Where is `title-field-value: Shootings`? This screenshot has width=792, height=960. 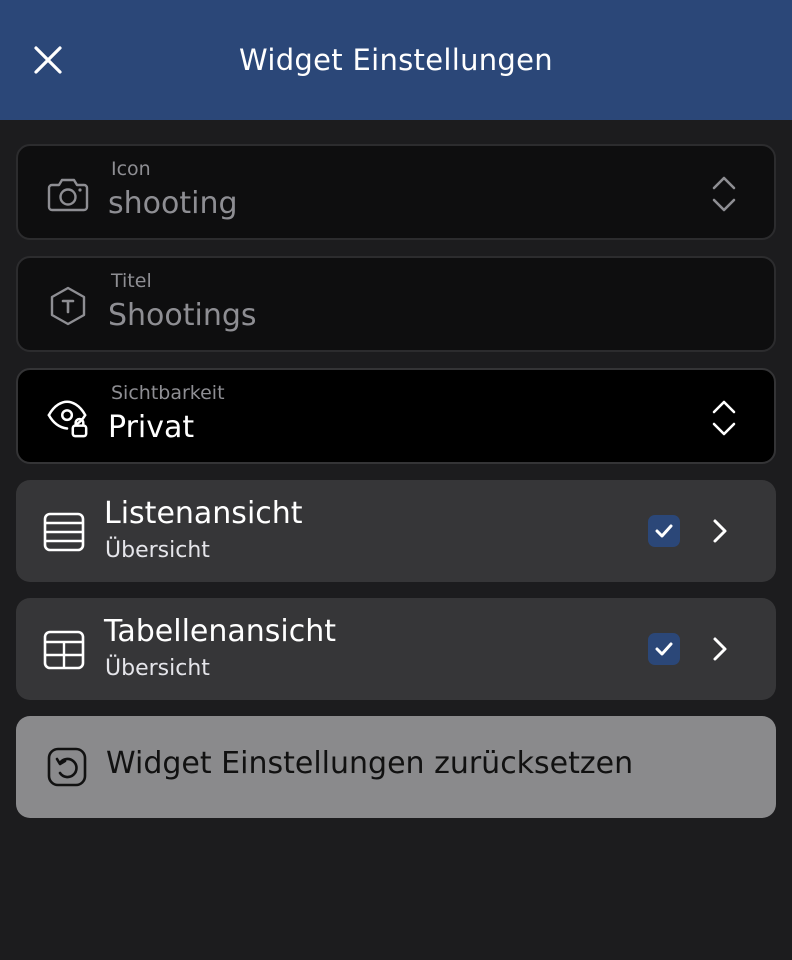
title-field-value: Shootings is located at coordinates (182, 315).